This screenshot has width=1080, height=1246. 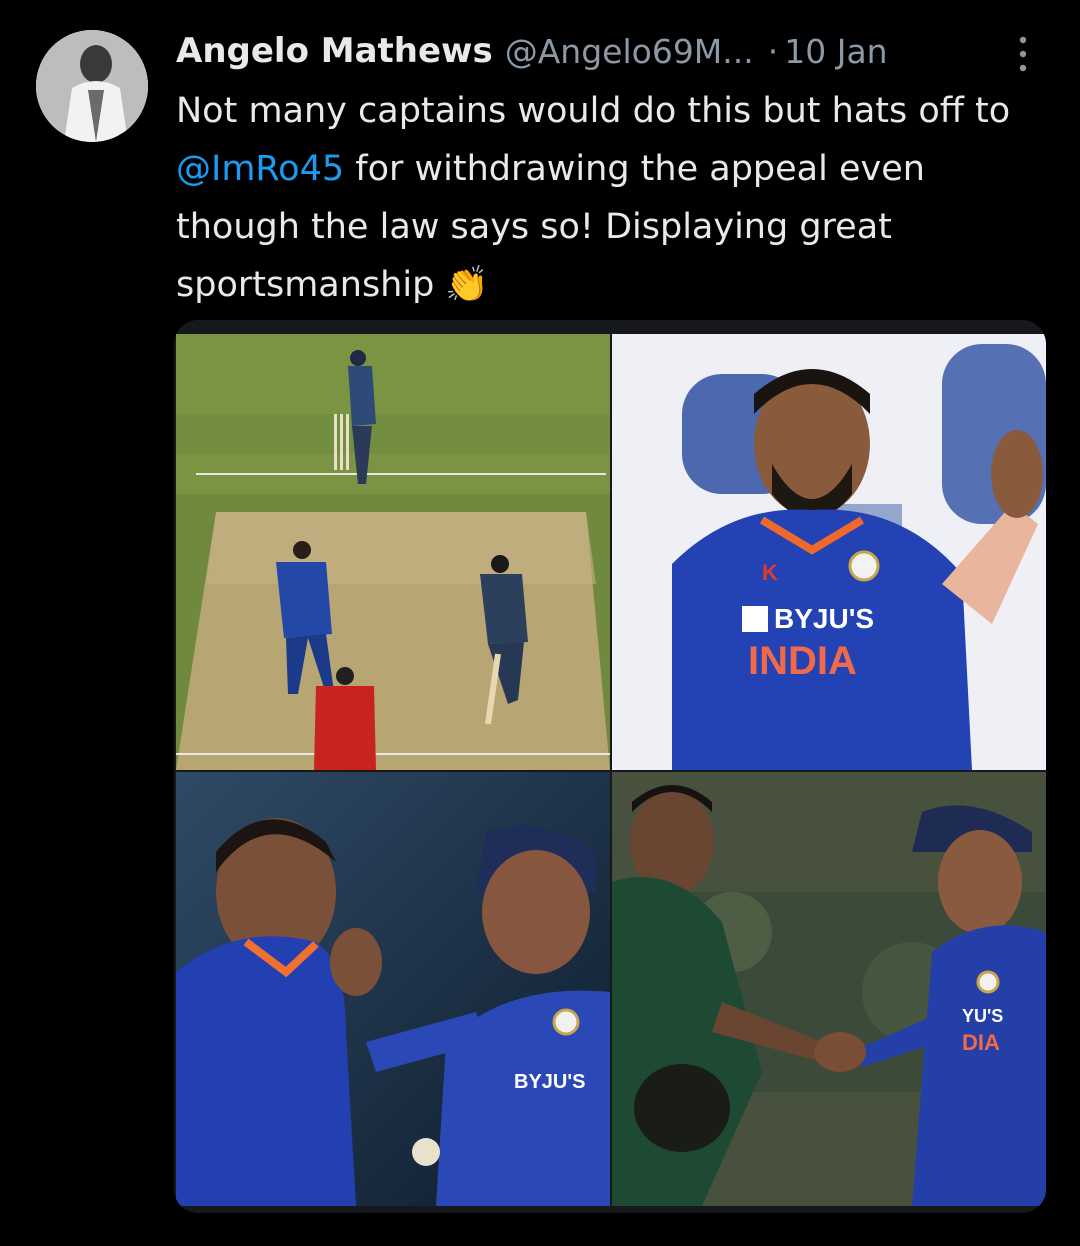 I want to click on tweet-date: 10 Jan, so click(x=835, y=51).